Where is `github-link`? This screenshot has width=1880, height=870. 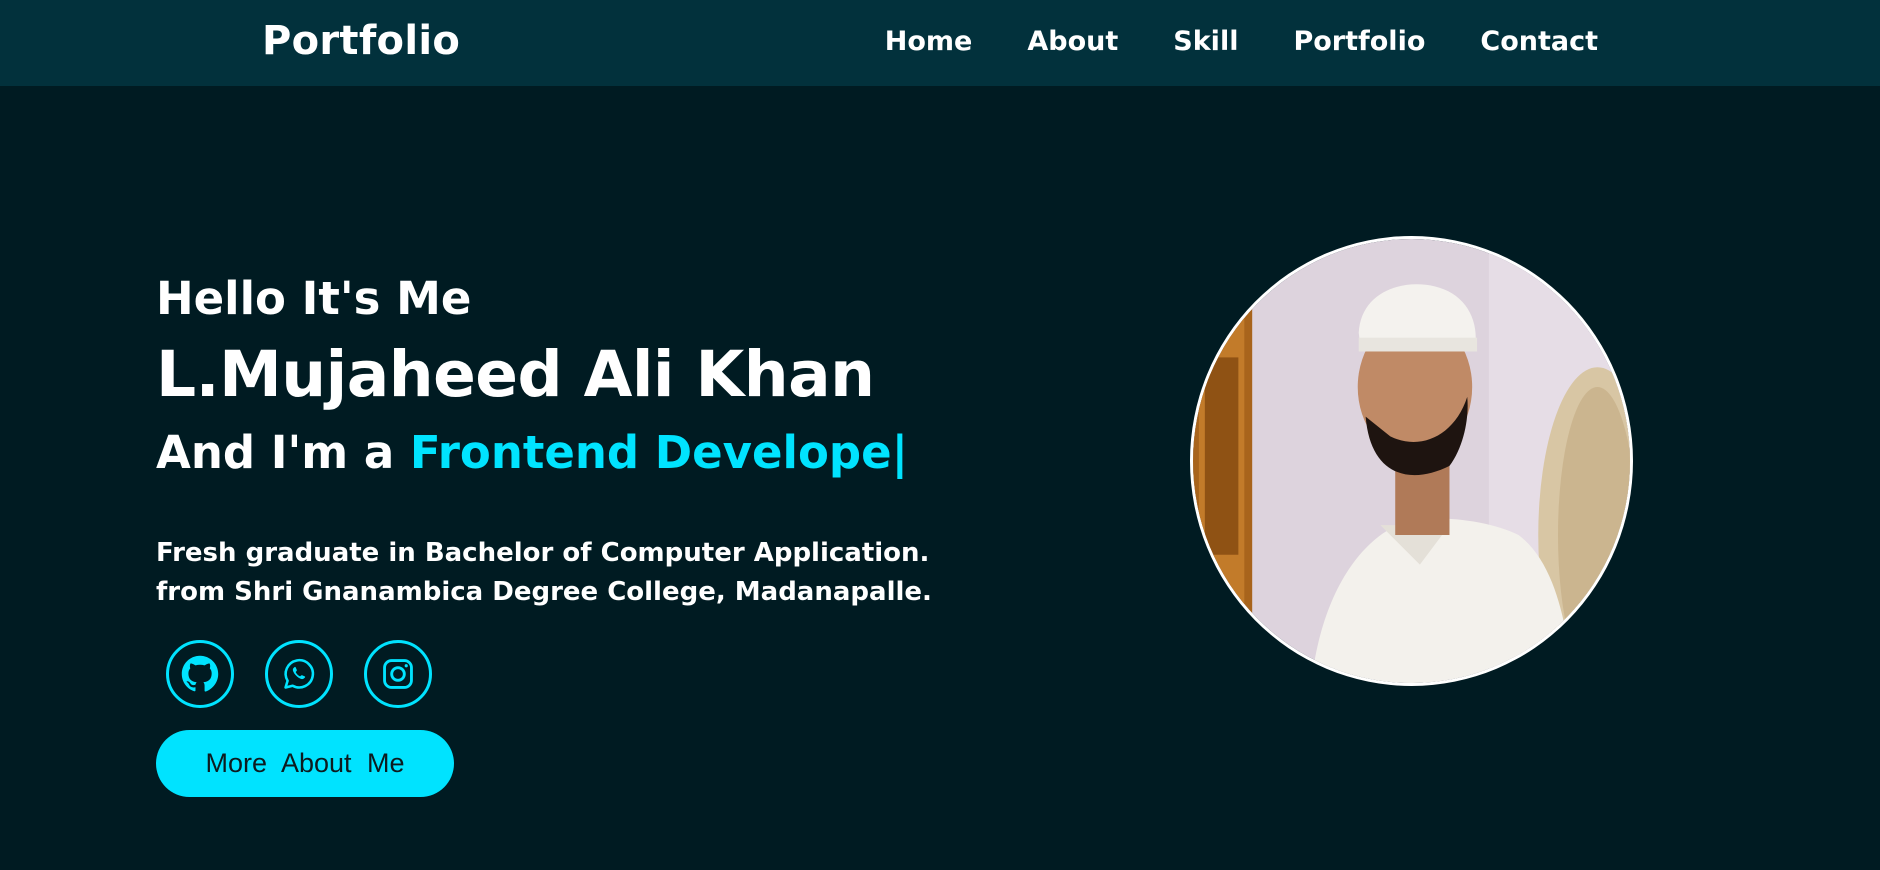
github-link is located at coordinates (200, 674).